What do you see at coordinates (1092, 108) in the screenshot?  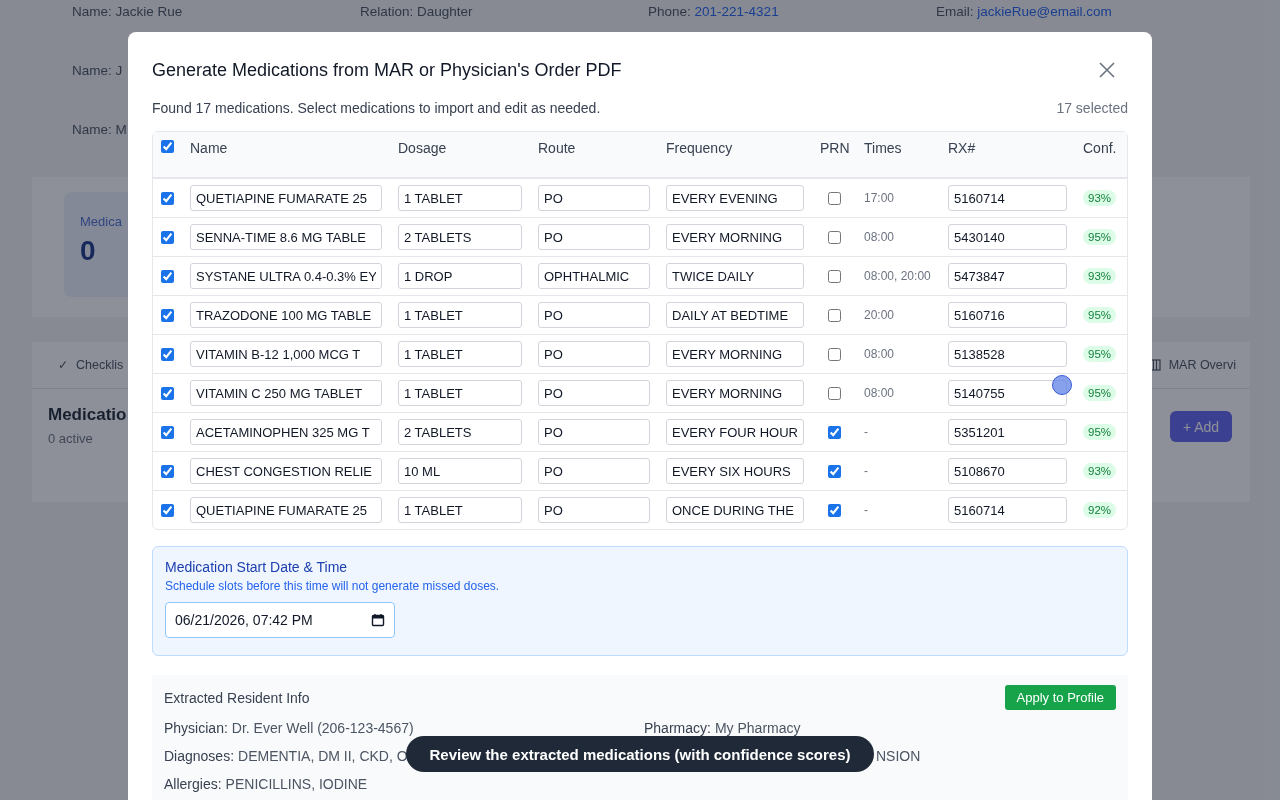 I see `selected-count: 17 selected` at bounding box center [1092, 108].